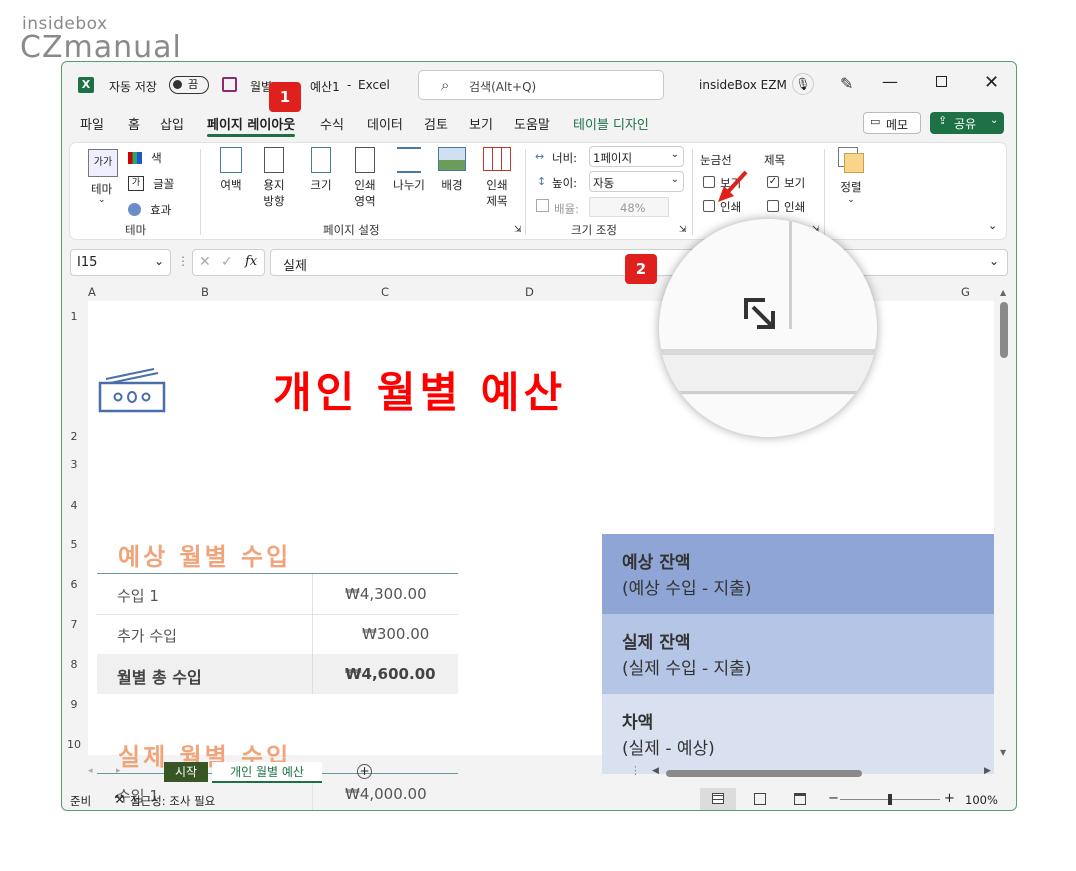  Describe the element at coordinates (386, 594) in the screenshot. I see `row-value: ₩4,300.00` at that location.